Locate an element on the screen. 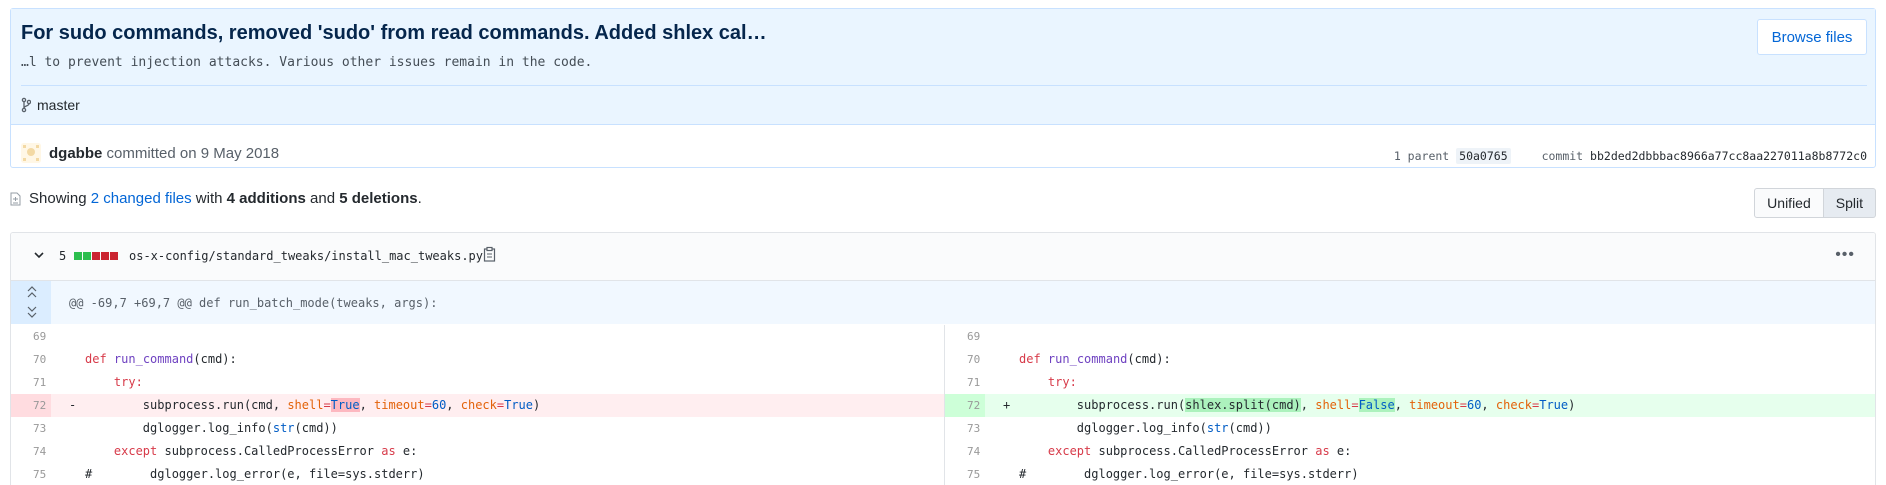  file-diff-icon is located at coordinates (15, 198).